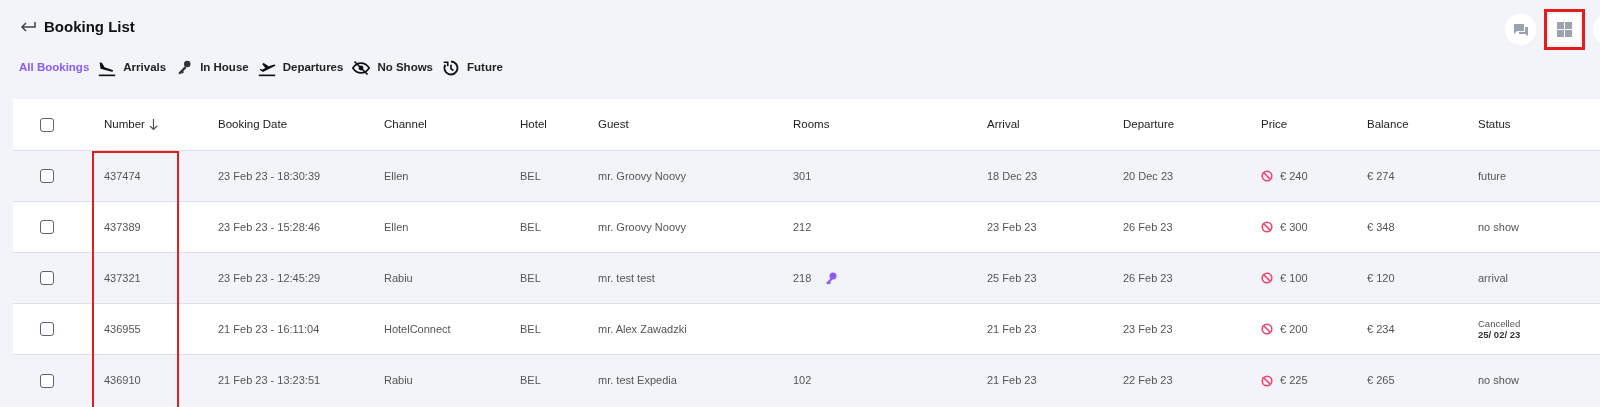  I want to click on status-text: arrival, so click(1493, 278).